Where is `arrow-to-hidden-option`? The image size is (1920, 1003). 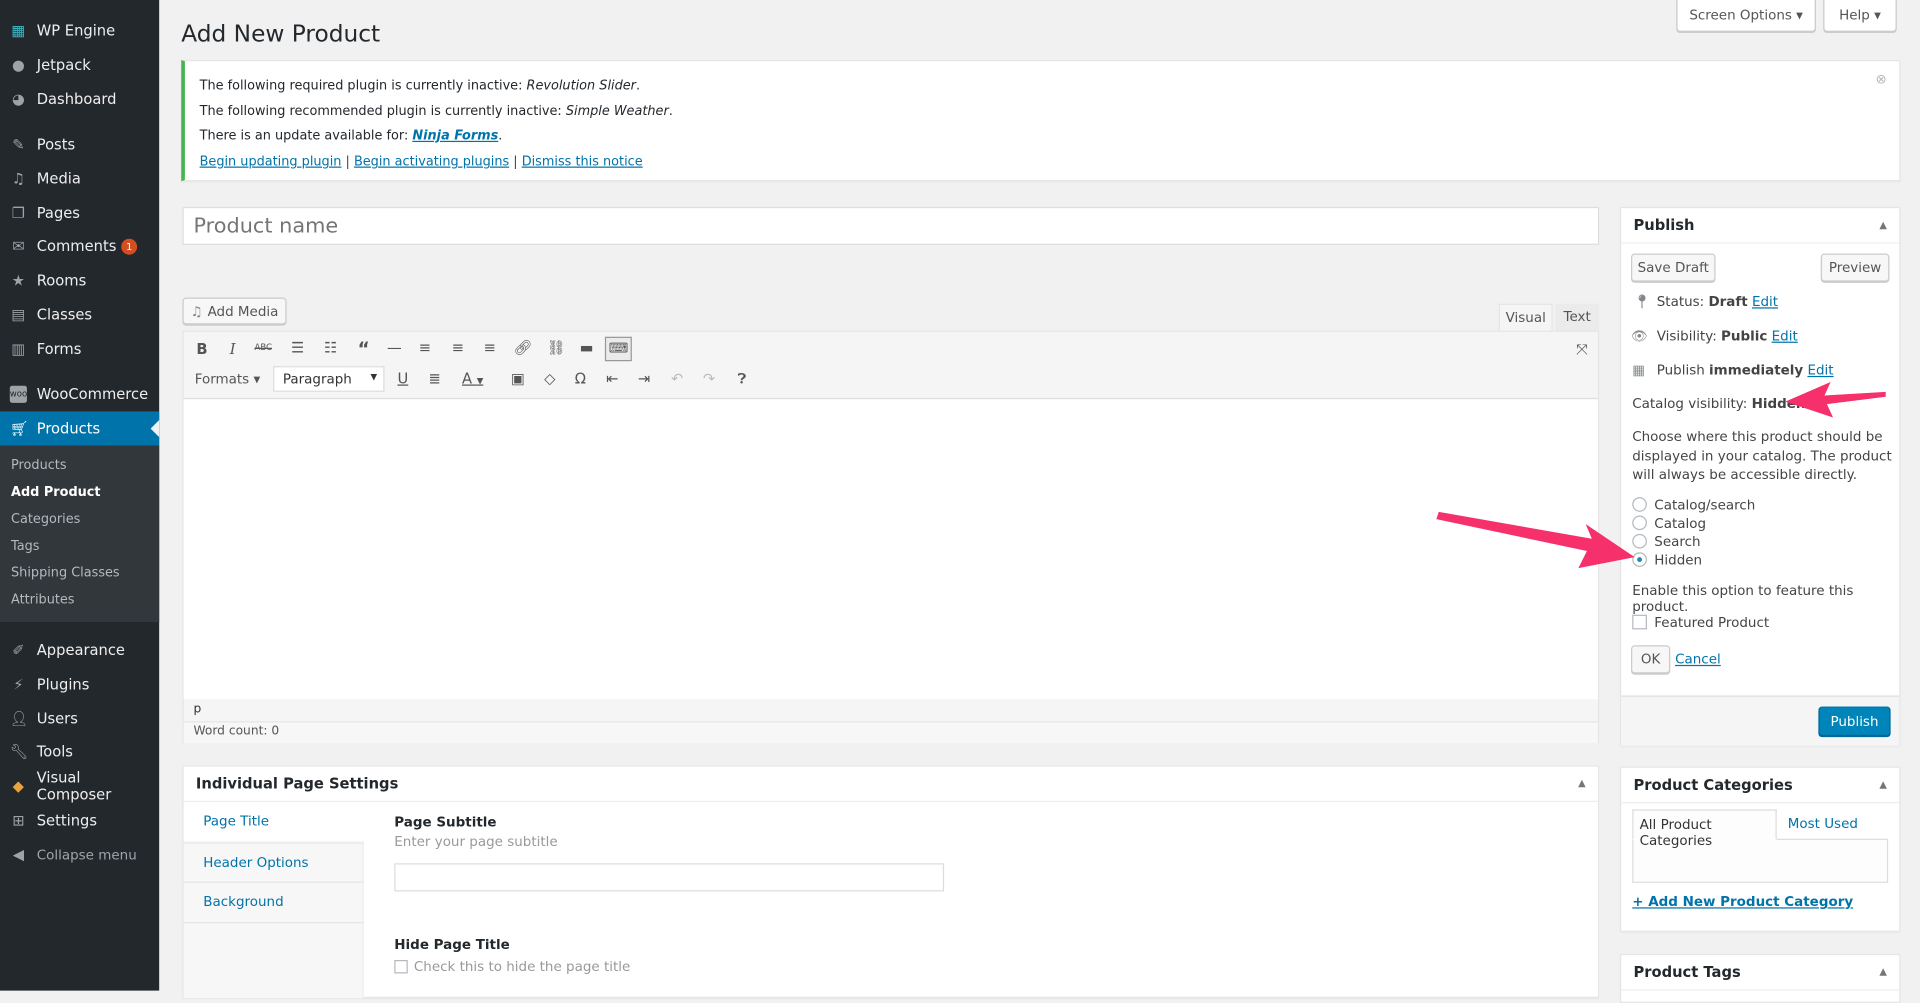
arrow-to-hidden-option is located at coordinates (1535, 540).